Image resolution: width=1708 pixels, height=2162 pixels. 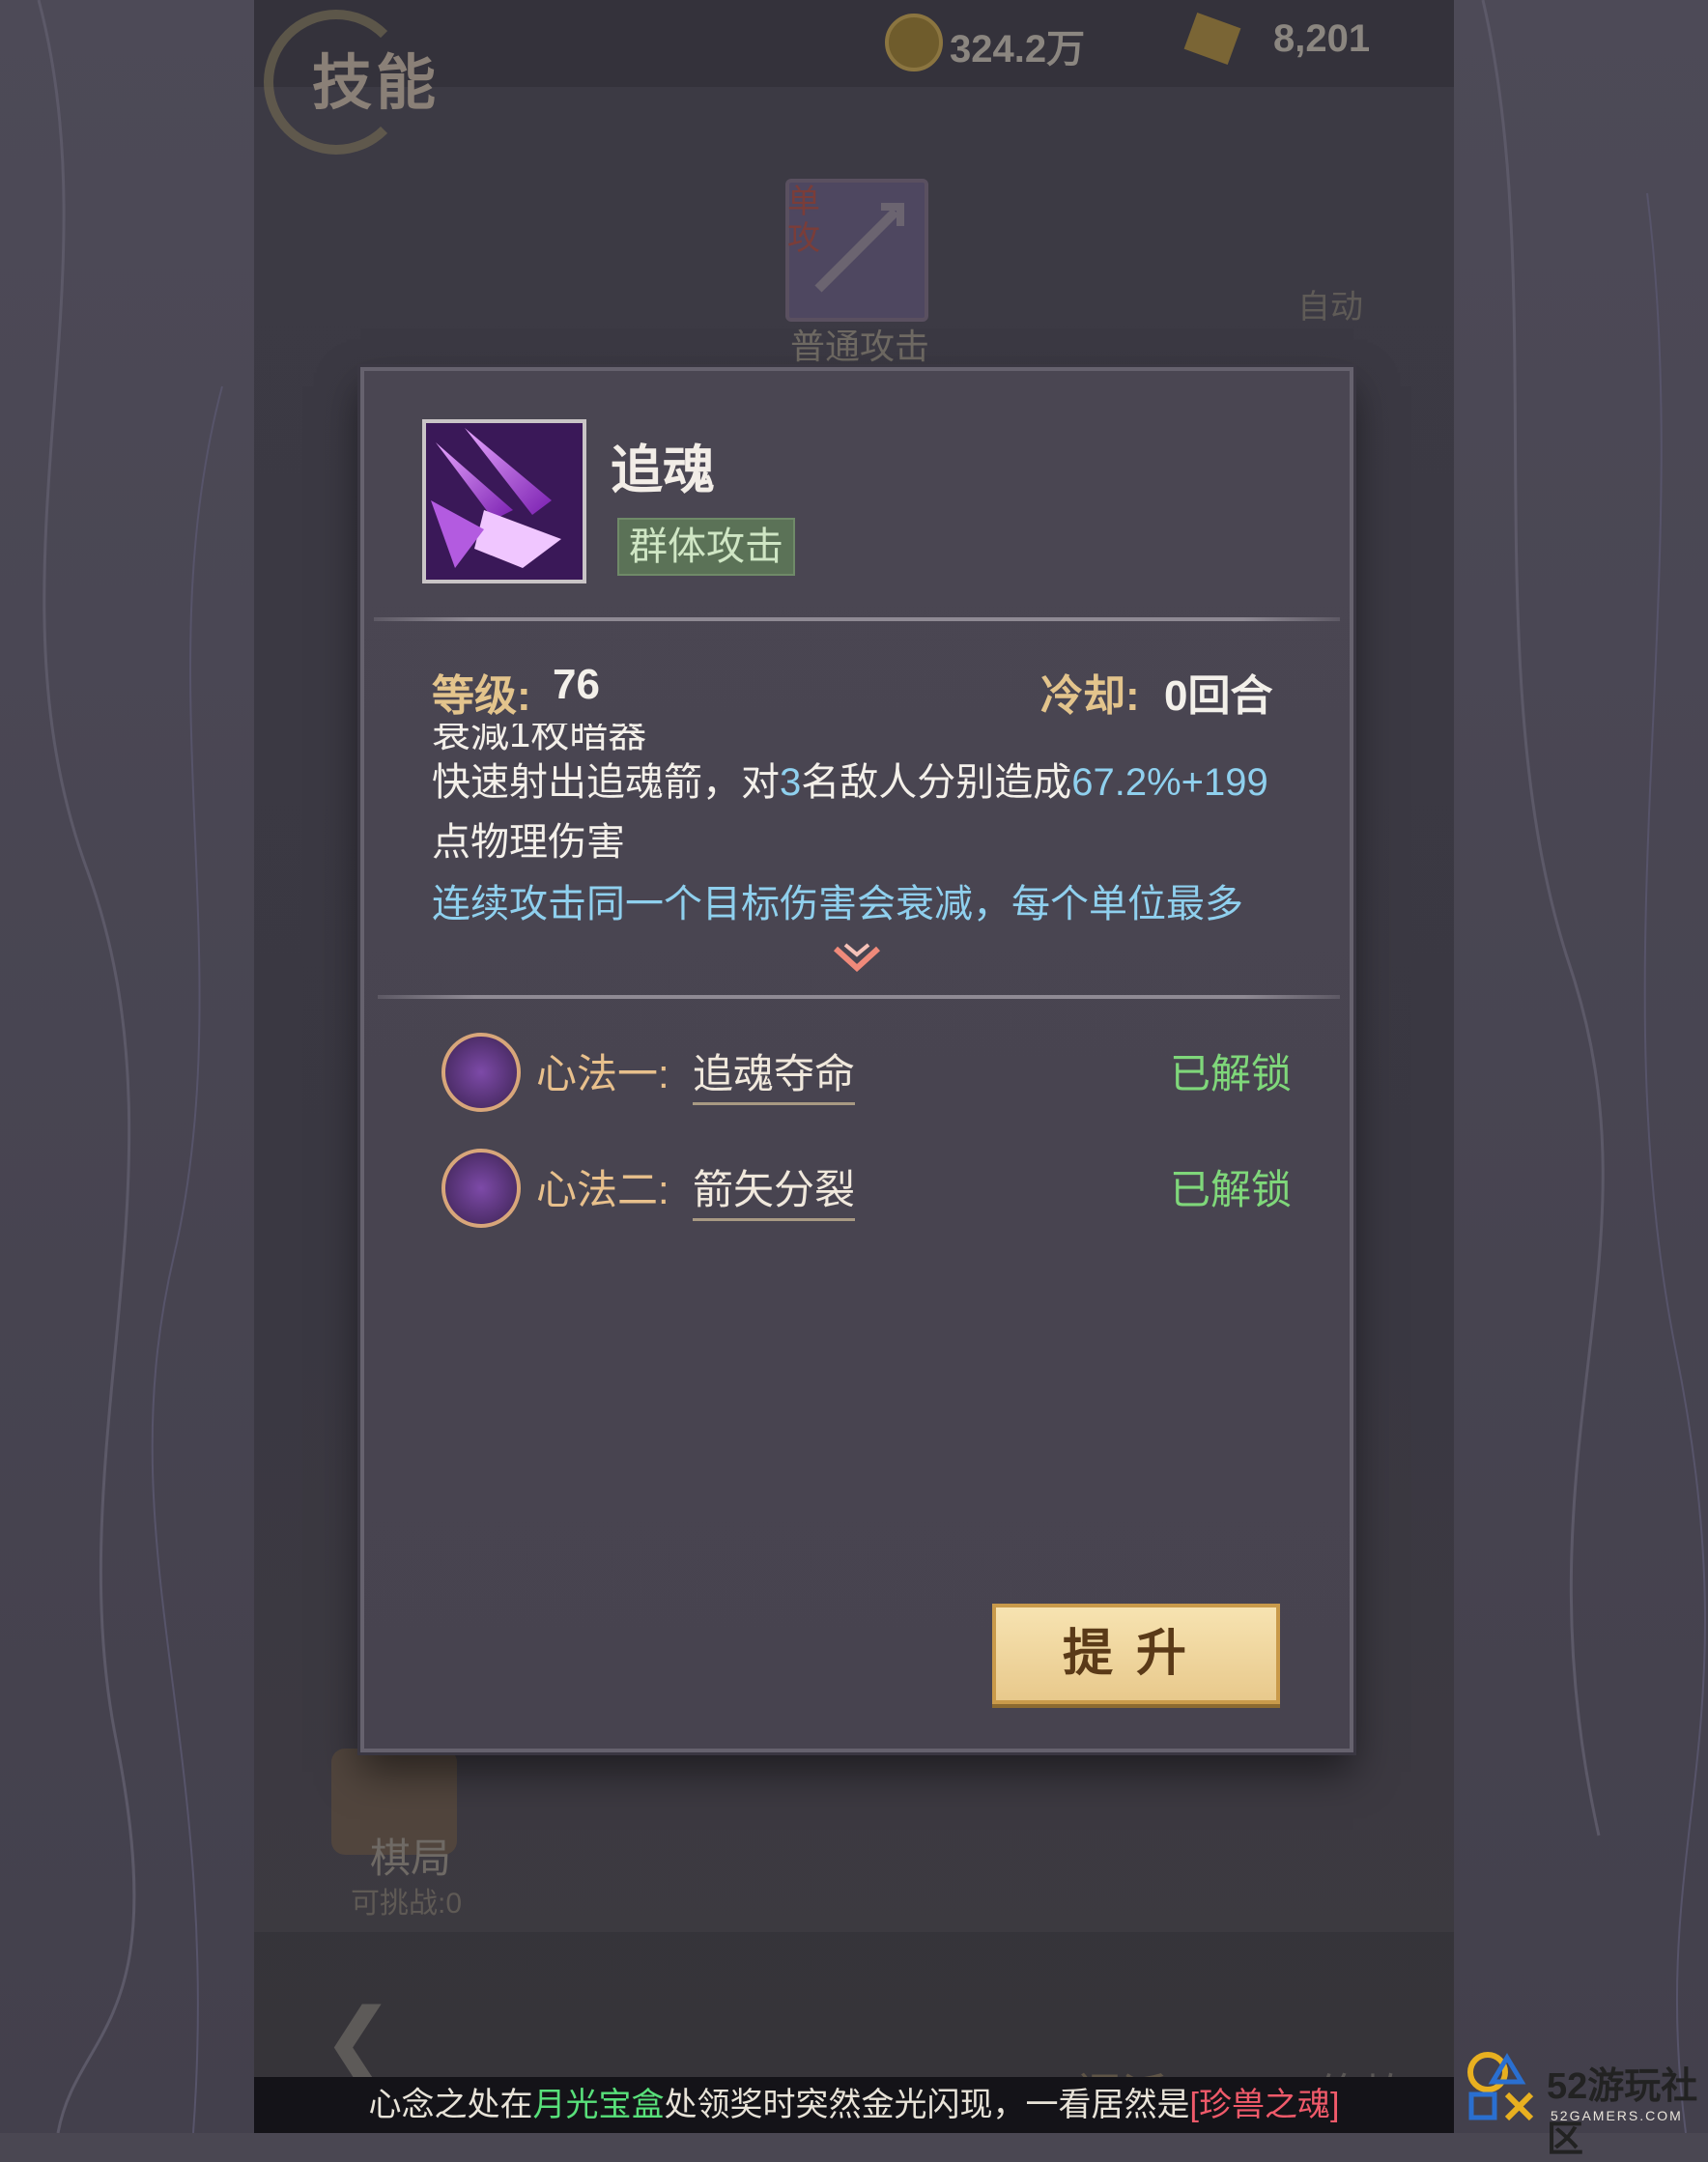 What do you see at coordinates (598, 2105) in the screenshot?
I see `ticker-place: 月光宝盒` at bounding box center [598, 2105].